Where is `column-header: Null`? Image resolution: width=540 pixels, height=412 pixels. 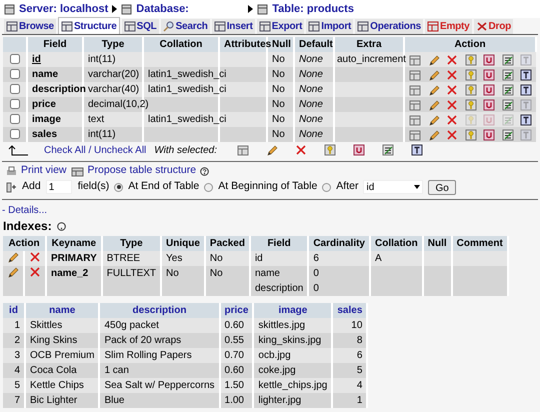
column-header: Null is located at coordinates (437, 243).